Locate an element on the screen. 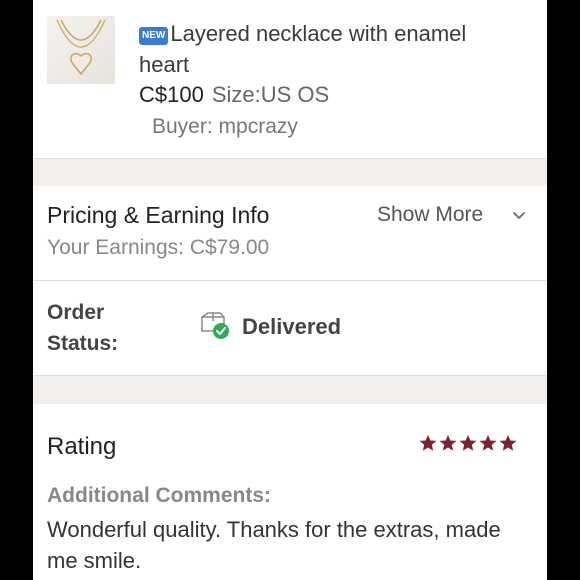 The image size is (580, 580). item-title: NEW Layered necklace with enamel heart is located at coordinates (329, 49).